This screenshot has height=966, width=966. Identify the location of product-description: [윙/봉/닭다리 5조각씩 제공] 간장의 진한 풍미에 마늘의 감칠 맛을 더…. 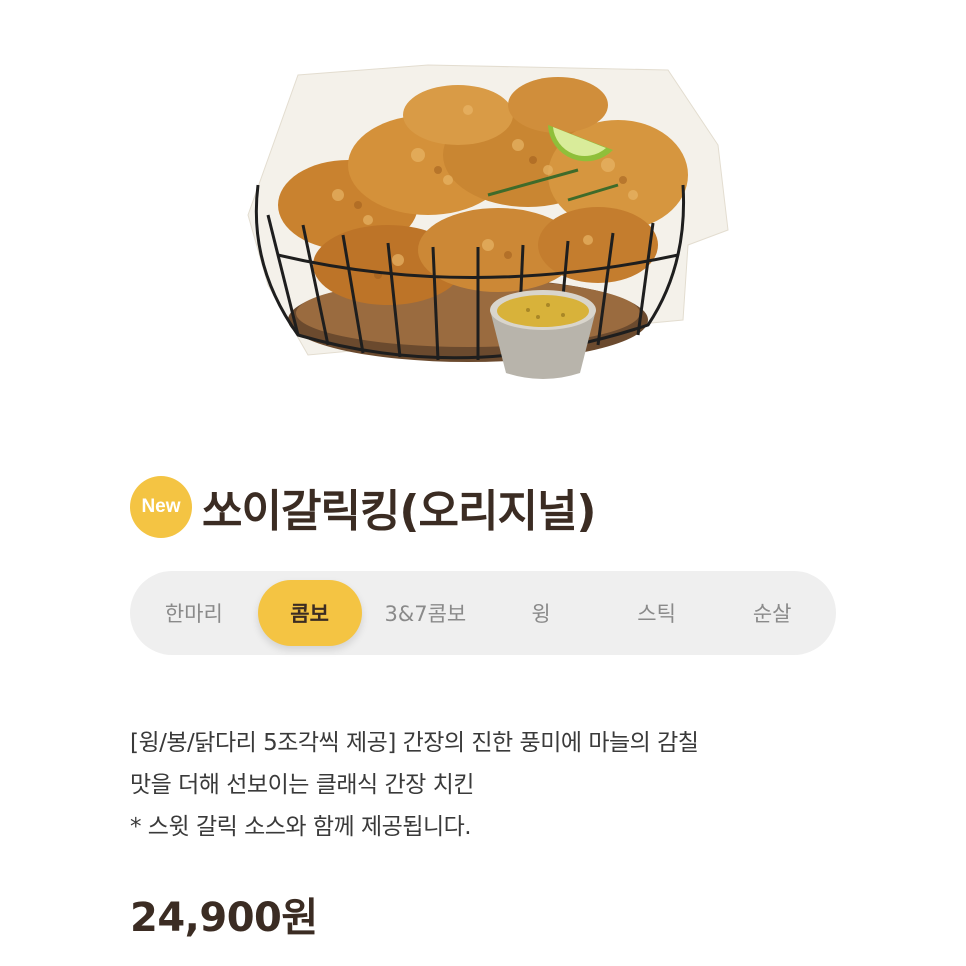
(490, 785).